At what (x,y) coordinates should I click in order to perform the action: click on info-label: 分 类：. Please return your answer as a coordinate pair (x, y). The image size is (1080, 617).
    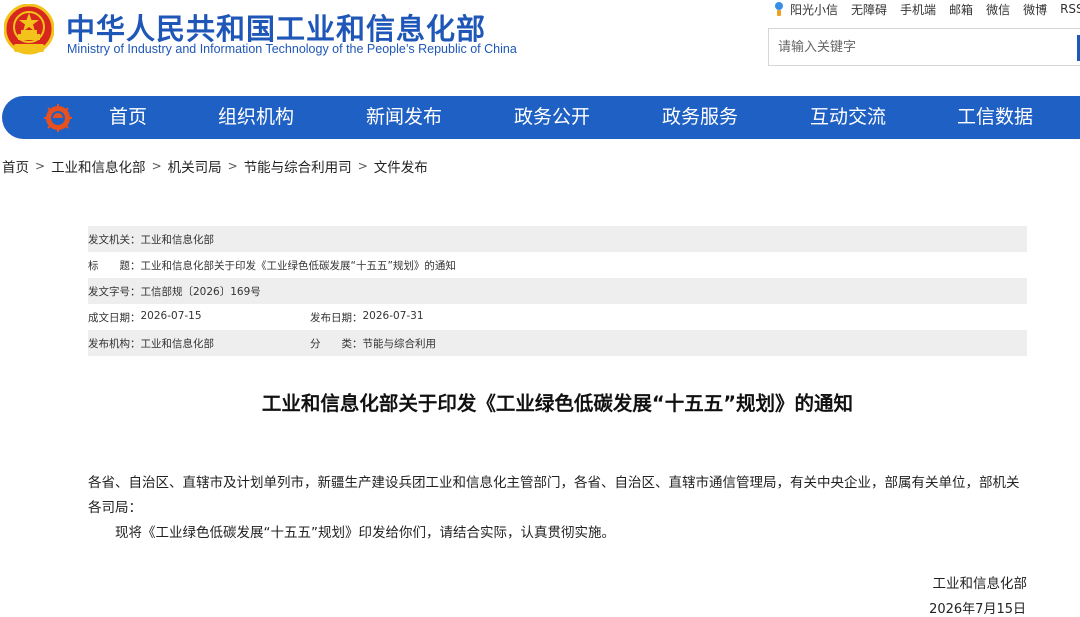
    Looking at the image, I should click on (336, 343).